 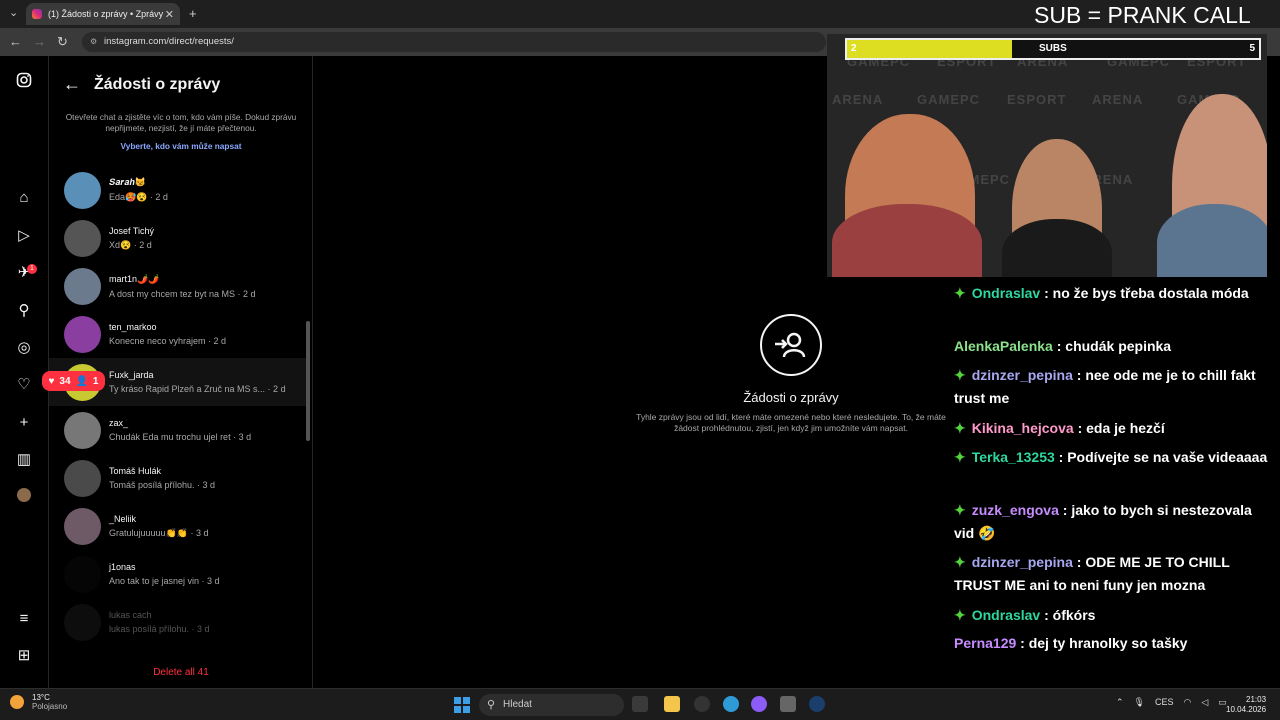 What do you see at coordinates (178, 190) in the screenshot?
I see `request-row: 𝑺𝒂𝒓𝒂𝒉😼 Eda🥵😵 · 2 d` at bounding box center [178, 190].